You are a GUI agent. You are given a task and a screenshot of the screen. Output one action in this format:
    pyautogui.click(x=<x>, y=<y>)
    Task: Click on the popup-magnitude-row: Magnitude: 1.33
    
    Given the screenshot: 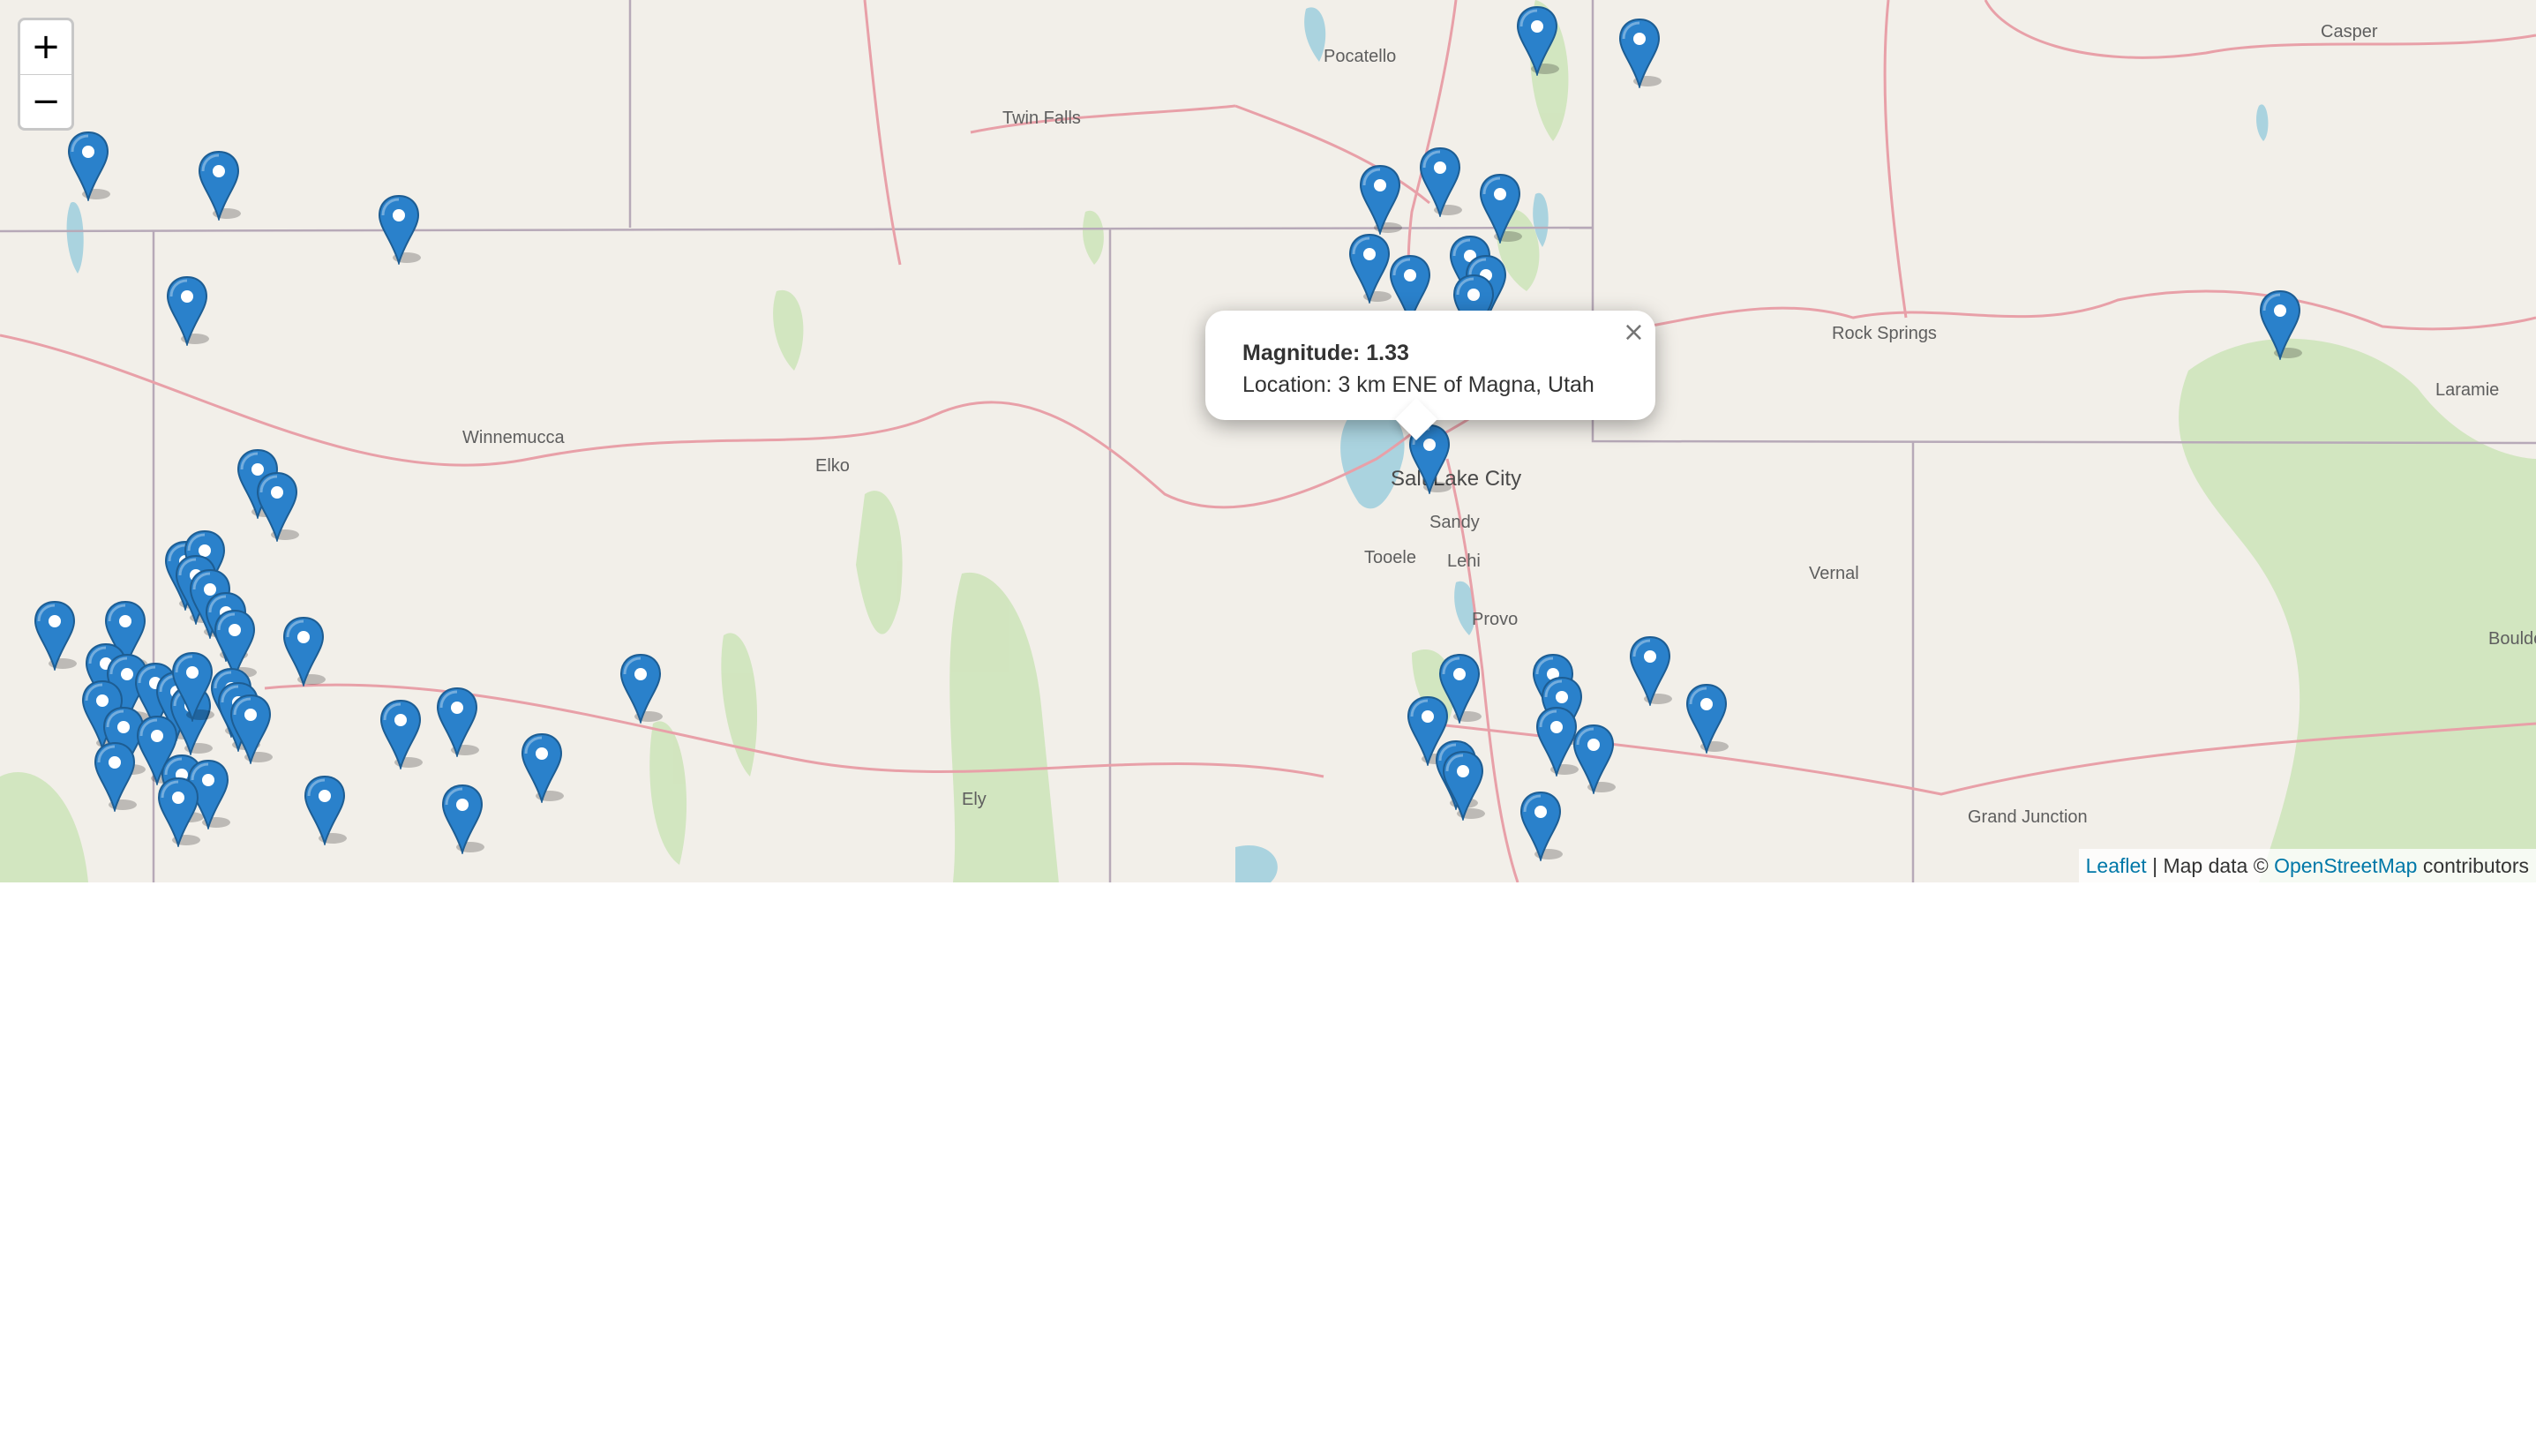 What is the action you would take?
    pyautogui.click(x=1431, y=353)
    